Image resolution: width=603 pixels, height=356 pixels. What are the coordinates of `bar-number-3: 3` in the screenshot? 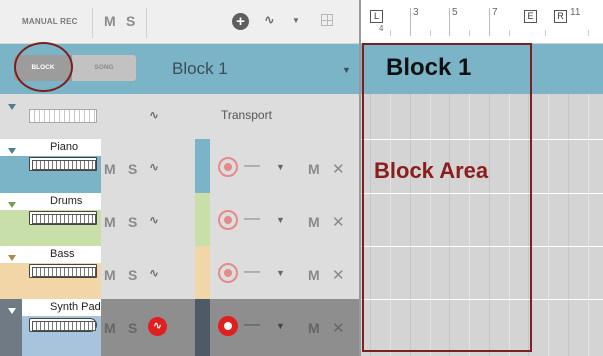 It's located at (416, 12).